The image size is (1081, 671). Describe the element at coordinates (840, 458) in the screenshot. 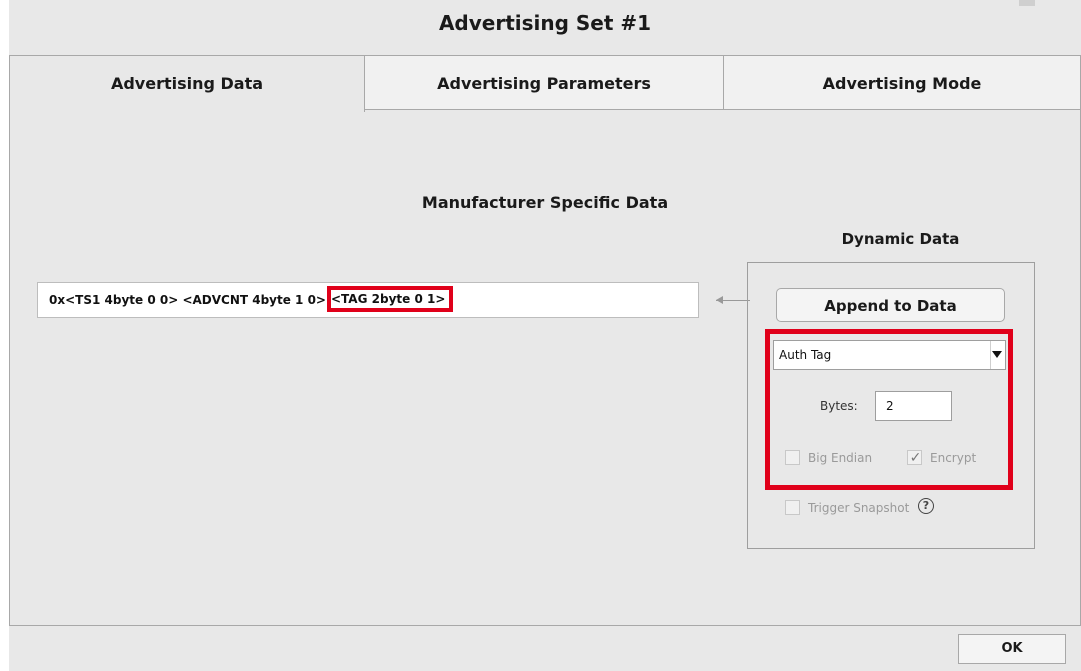

I see `big-endian-label: Big Endian` at that location.